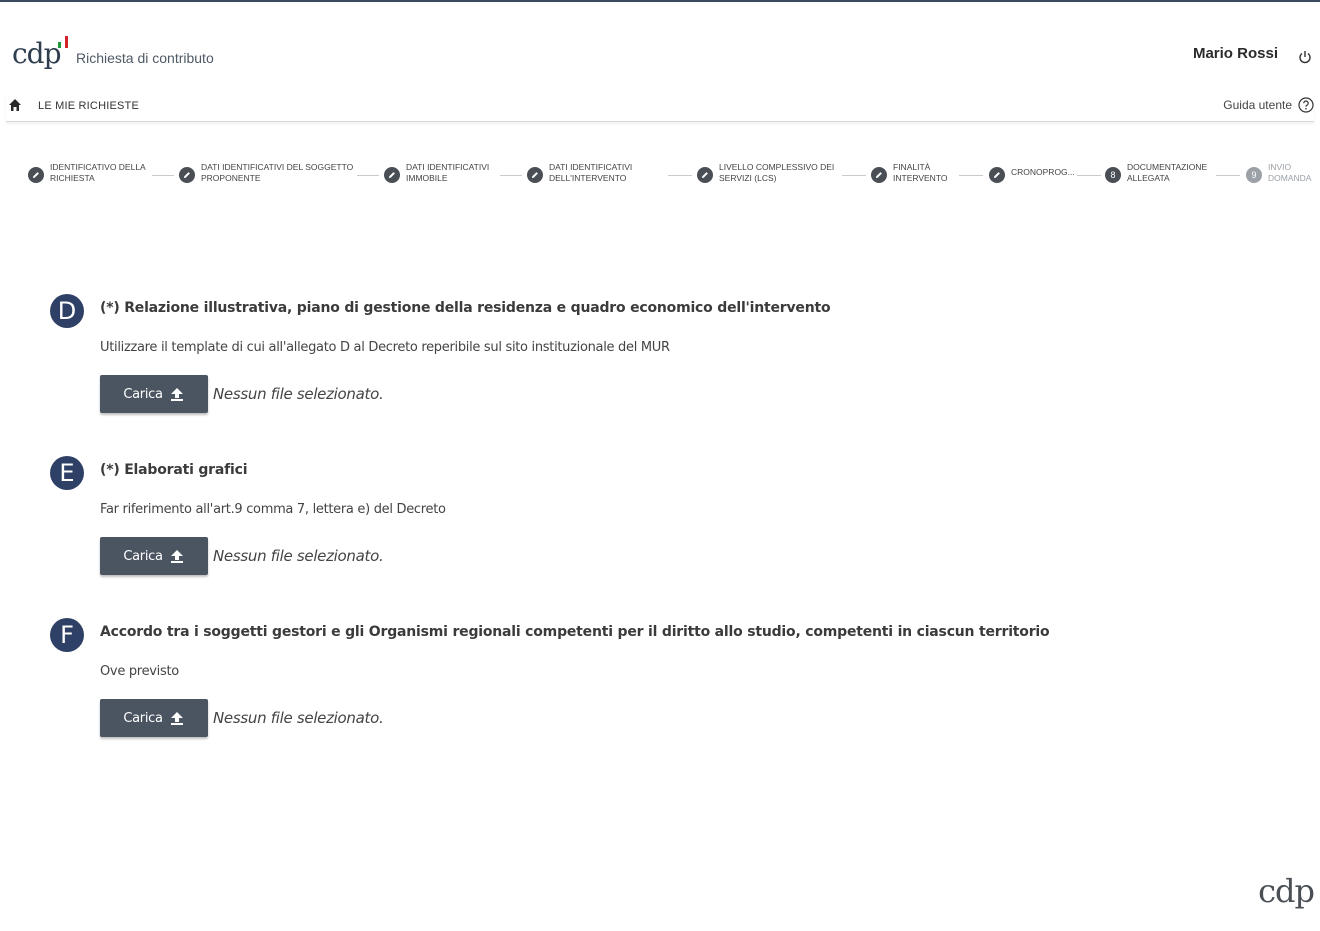 This screenshot has width=1320, height=931. What do you see at coordinates (174, 470) in the screenshot?
I see `section-title: (*) Elaborati grafici` at bounding box center [174, 470].